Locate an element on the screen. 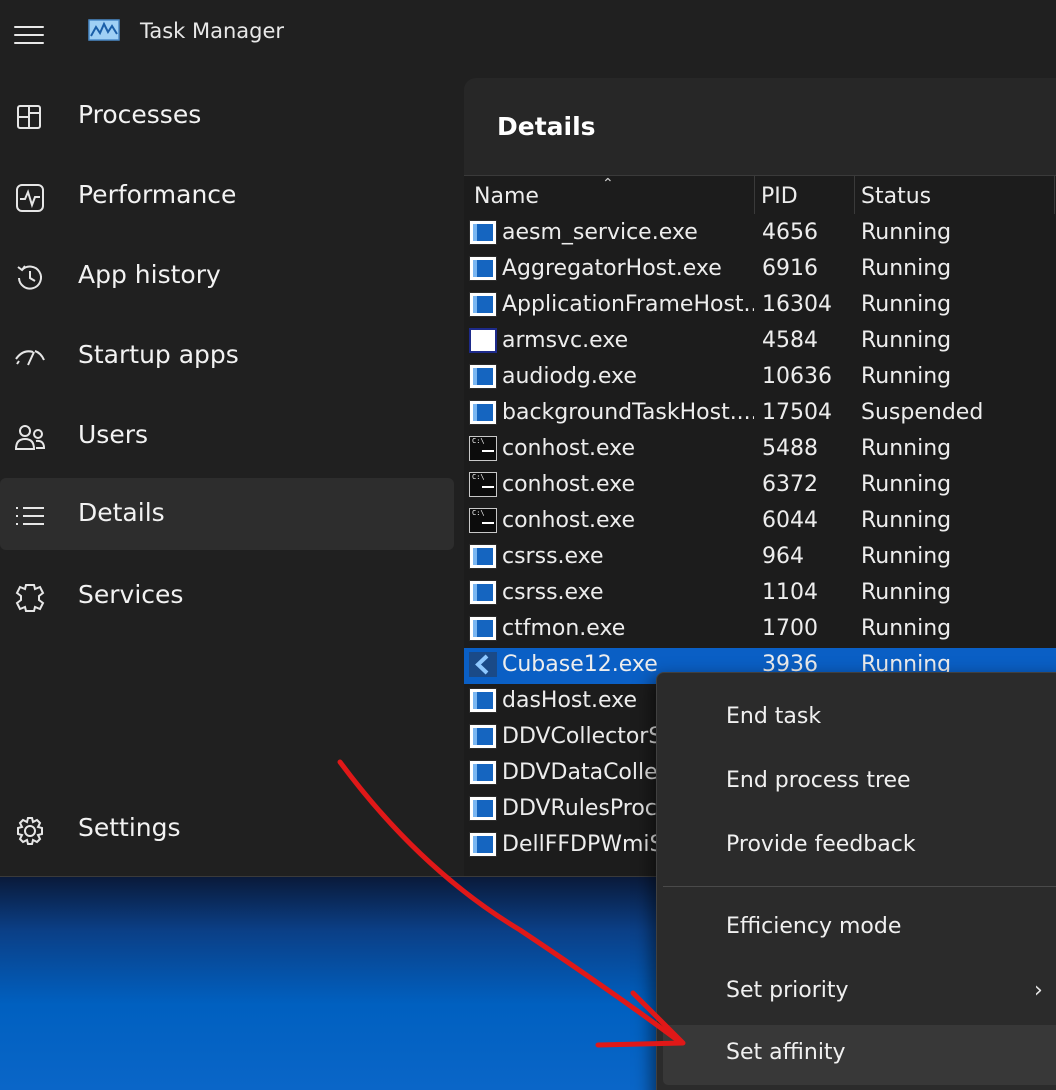 The width and height of the screenshot is (1056, 1090). sidebar-item-performance: Performance is located at coordinates (227, 196).